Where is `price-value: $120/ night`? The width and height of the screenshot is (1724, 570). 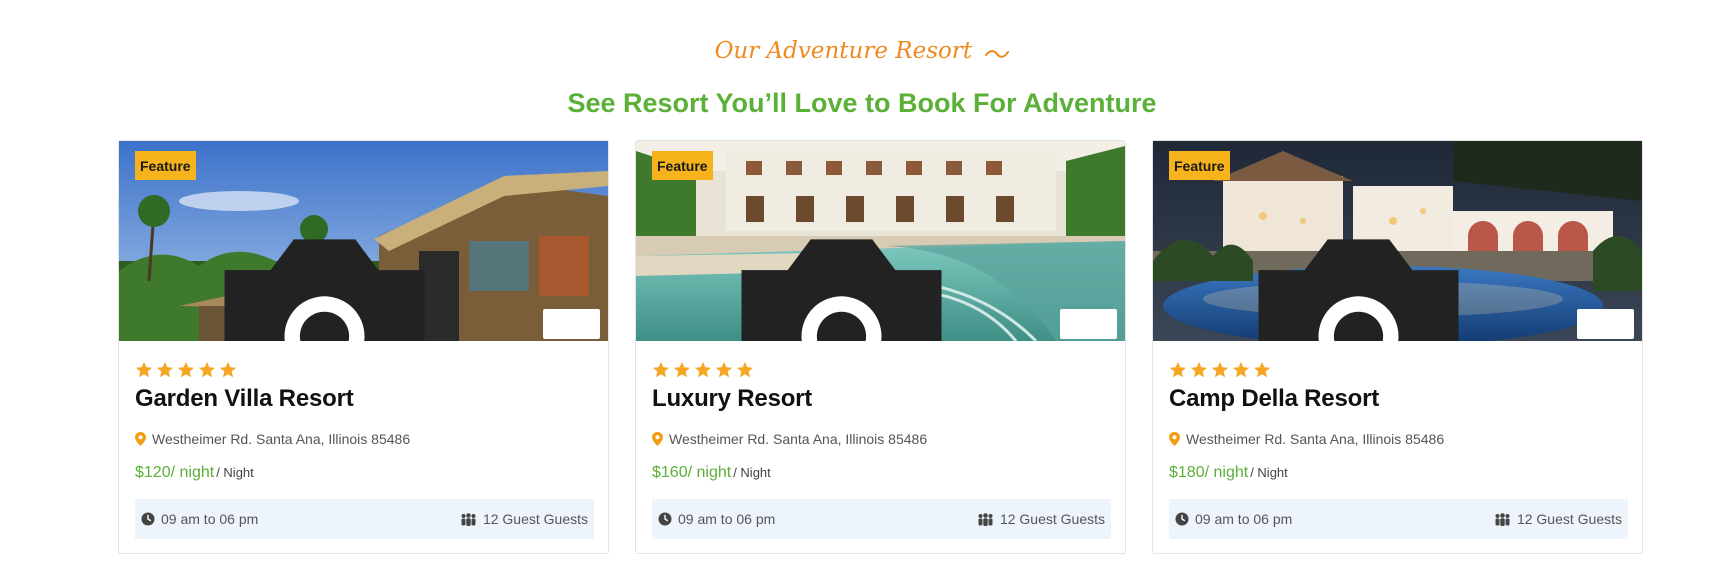
price-value: $120/ night is located at coordinates (175, 472).